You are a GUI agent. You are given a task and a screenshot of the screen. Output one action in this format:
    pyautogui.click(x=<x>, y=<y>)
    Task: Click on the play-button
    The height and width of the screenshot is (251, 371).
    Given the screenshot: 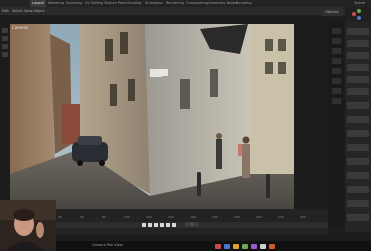 What is the action you would take?
    pyautogui.click(x=162, y=225)
    